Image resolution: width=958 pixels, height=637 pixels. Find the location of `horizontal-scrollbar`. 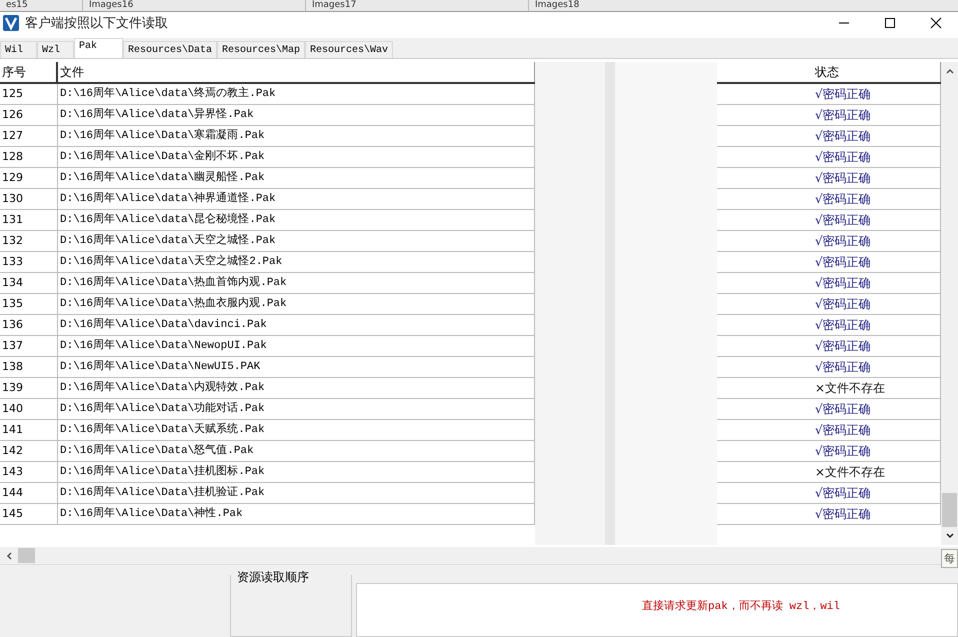

horizontal-scrollbar is located at coordinates (479, 555).